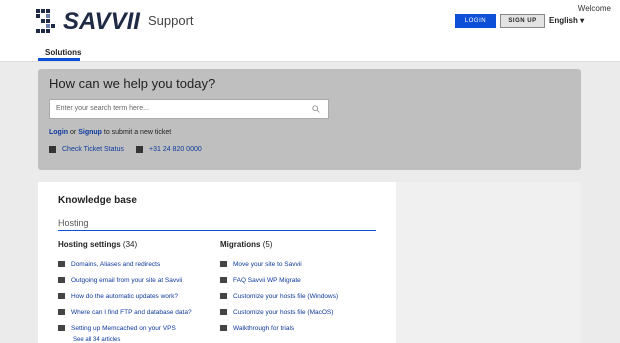 This screenshot has height=343, width=620. I want to click on article-link: Where can I find FTP and database data?, so click(125, 312).